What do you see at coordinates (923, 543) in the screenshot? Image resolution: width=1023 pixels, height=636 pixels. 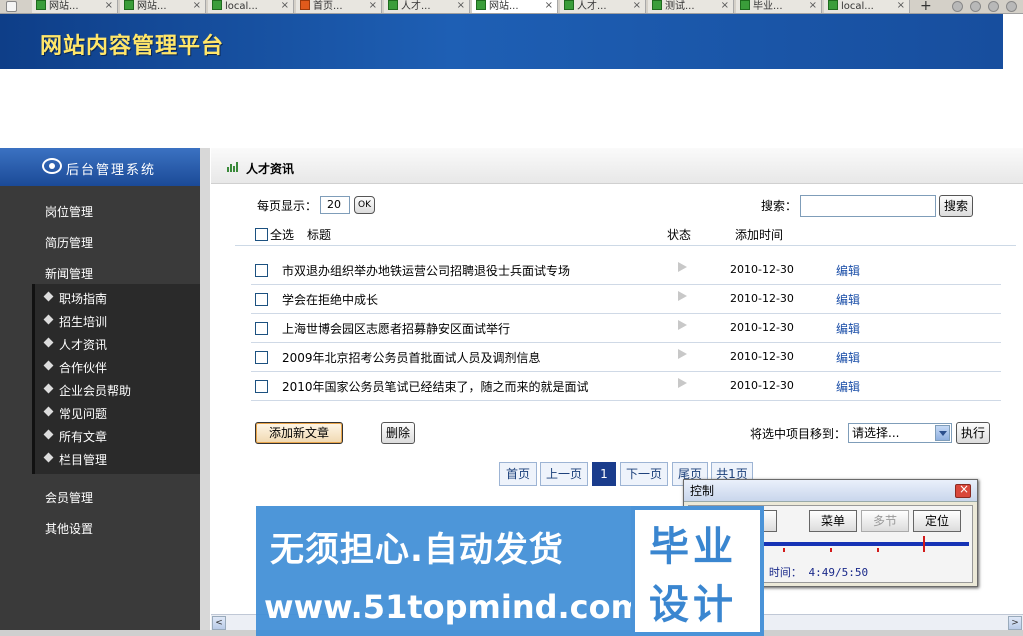 I see `playhead-marker` at bounding box center [923, 543].